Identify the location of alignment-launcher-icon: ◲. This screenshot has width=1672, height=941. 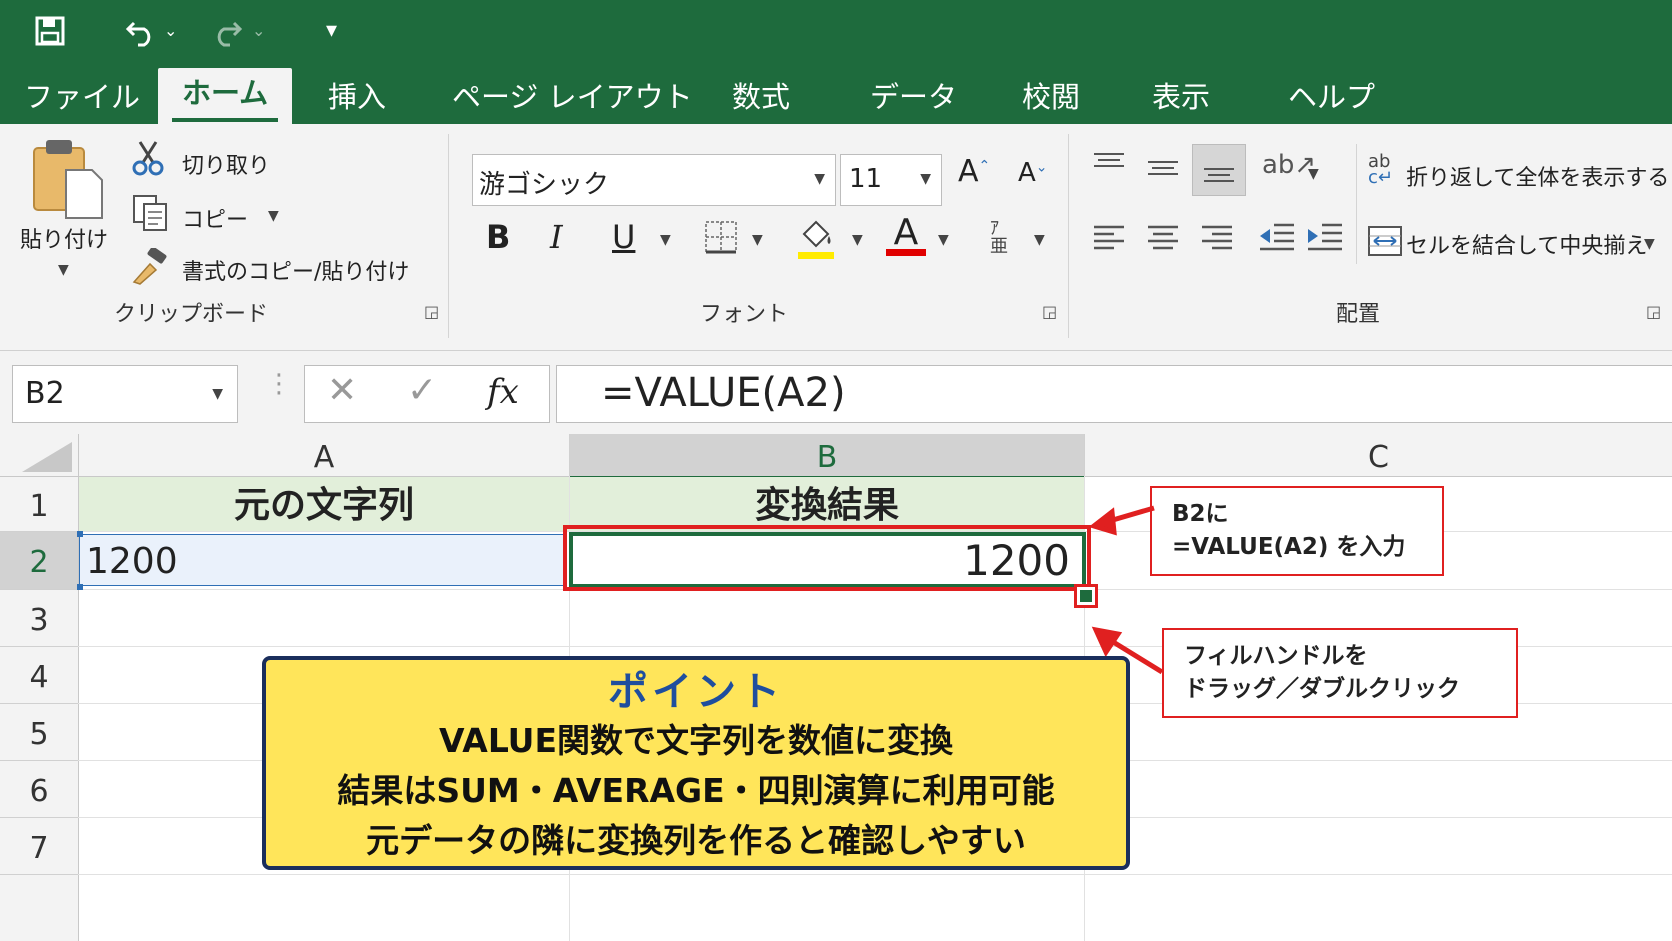
(1653, 311).